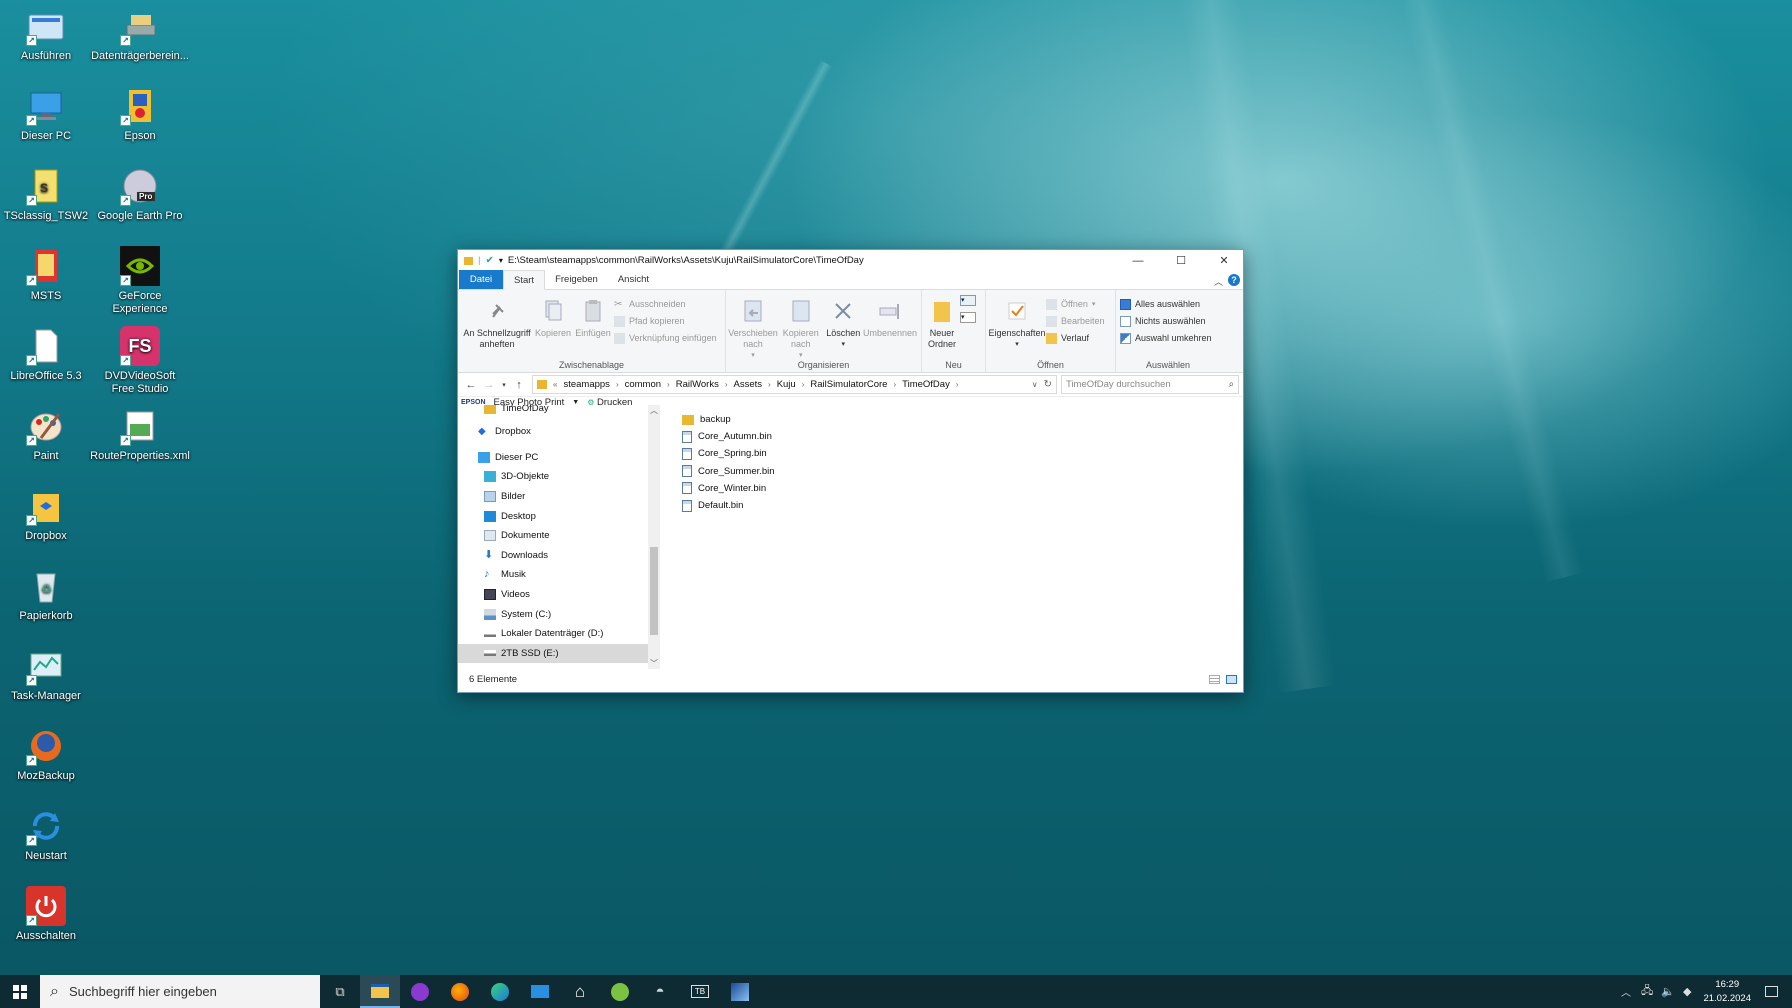 The height and width of the screenshot is (1008, 1792). I want to click on list-item: Core_Spring.bin, so click(962, 453).